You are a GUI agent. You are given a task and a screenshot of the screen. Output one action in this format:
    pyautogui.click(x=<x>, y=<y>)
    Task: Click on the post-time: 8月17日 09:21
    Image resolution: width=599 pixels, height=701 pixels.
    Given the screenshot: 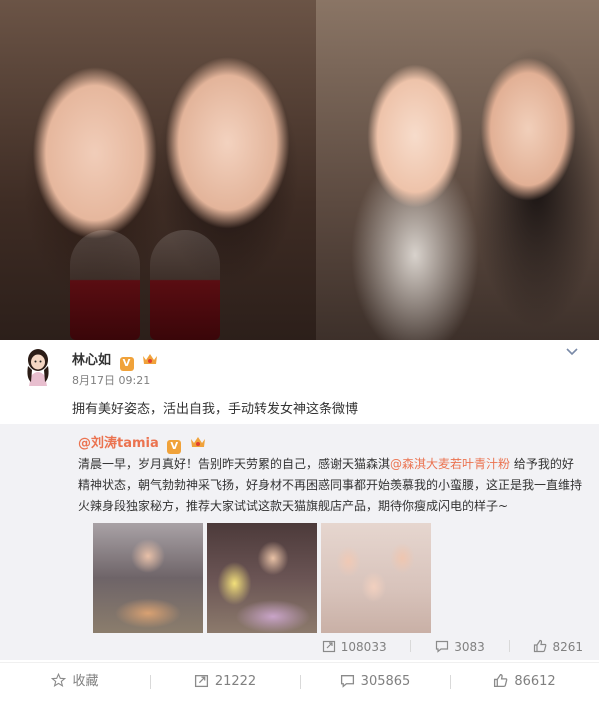 What is the action you would take?
    pyautogui.click(x=111, y=380)
    